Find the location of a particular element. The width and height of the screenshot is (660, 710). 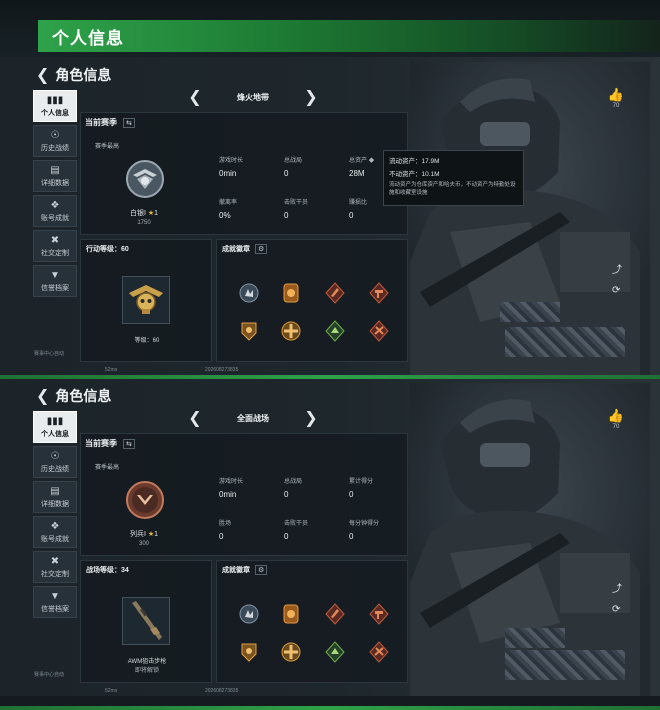

unlock-status: 即将解锁 is located at coordinates (146, 671).